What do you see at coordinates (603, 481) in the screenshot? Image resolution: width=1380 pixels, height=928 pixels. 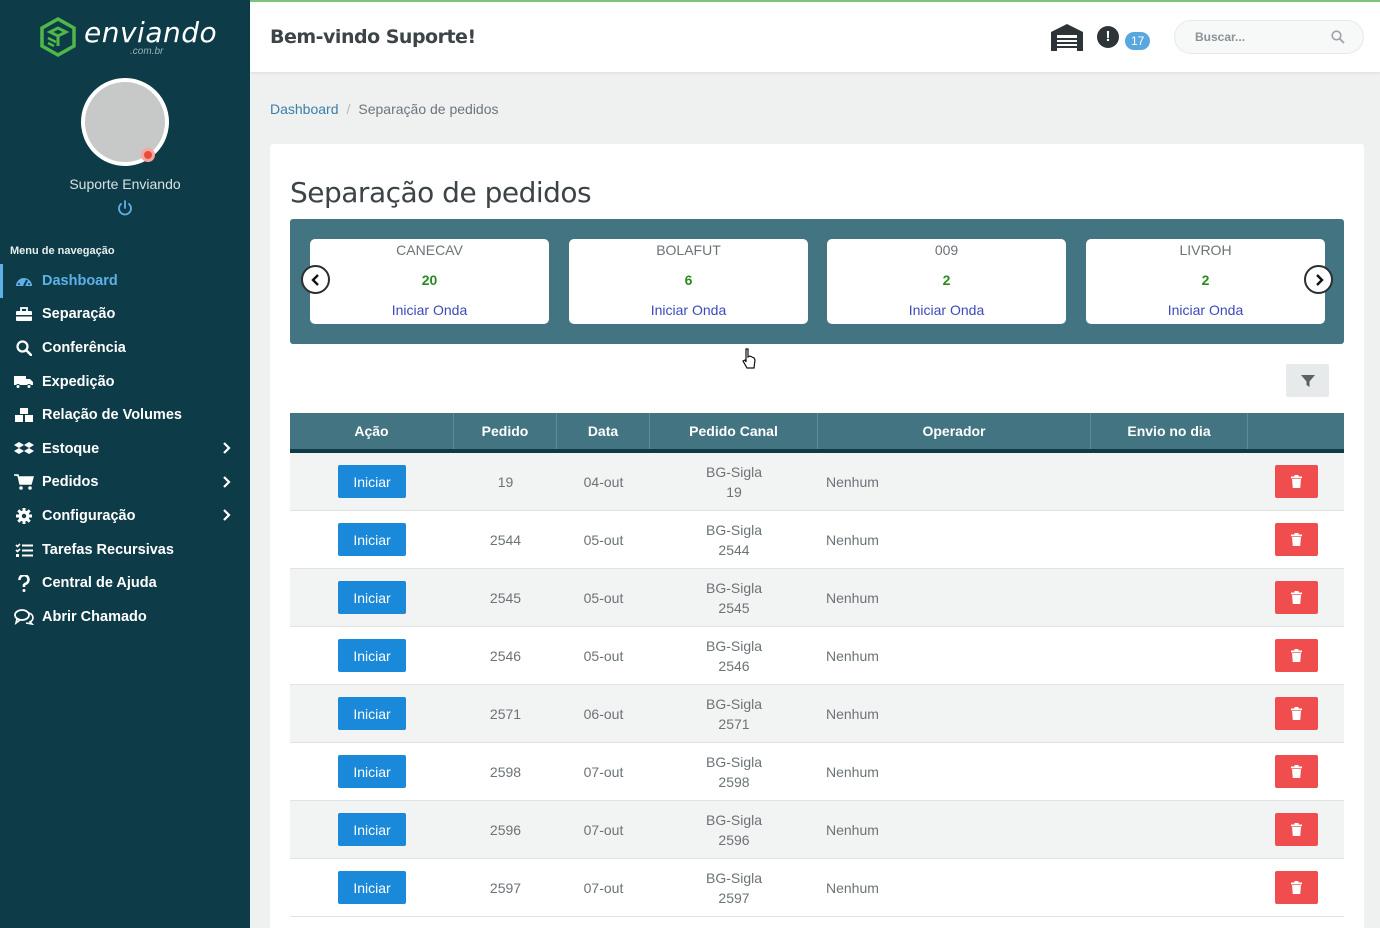 I see `order-date: 04-out` at bounding box center [603, 481].